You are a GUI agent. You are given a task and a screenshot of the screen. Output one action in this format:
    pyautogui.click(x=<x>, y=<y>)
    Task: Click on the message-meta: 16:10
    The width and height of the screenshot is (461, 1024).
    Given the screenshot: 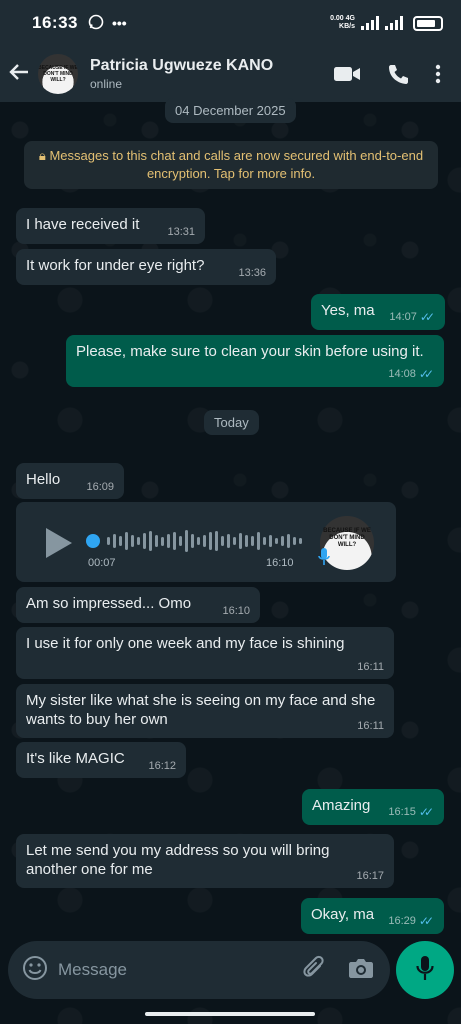 What is the action you would take?
    pyautogui.click(x=236, y=611)
    